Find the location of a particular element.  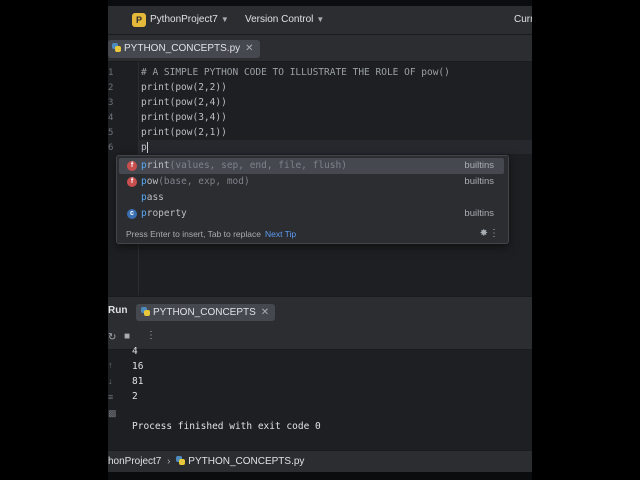

completion-name: pass is located at coordinates (152, 197).